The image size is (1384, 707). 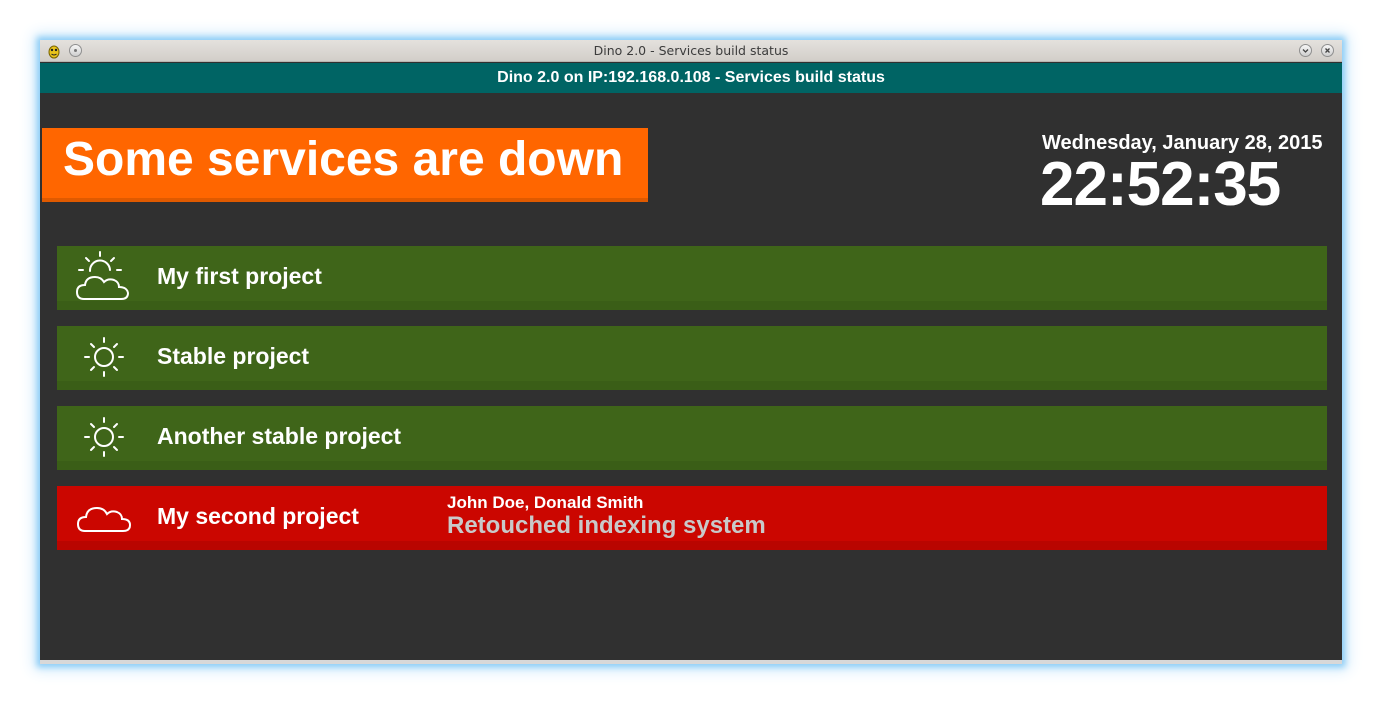 What do you see at coordinates (343, 159) in the screenshot?
I see `status-banner-text: Some services are down` at bounding box center [343, 159].